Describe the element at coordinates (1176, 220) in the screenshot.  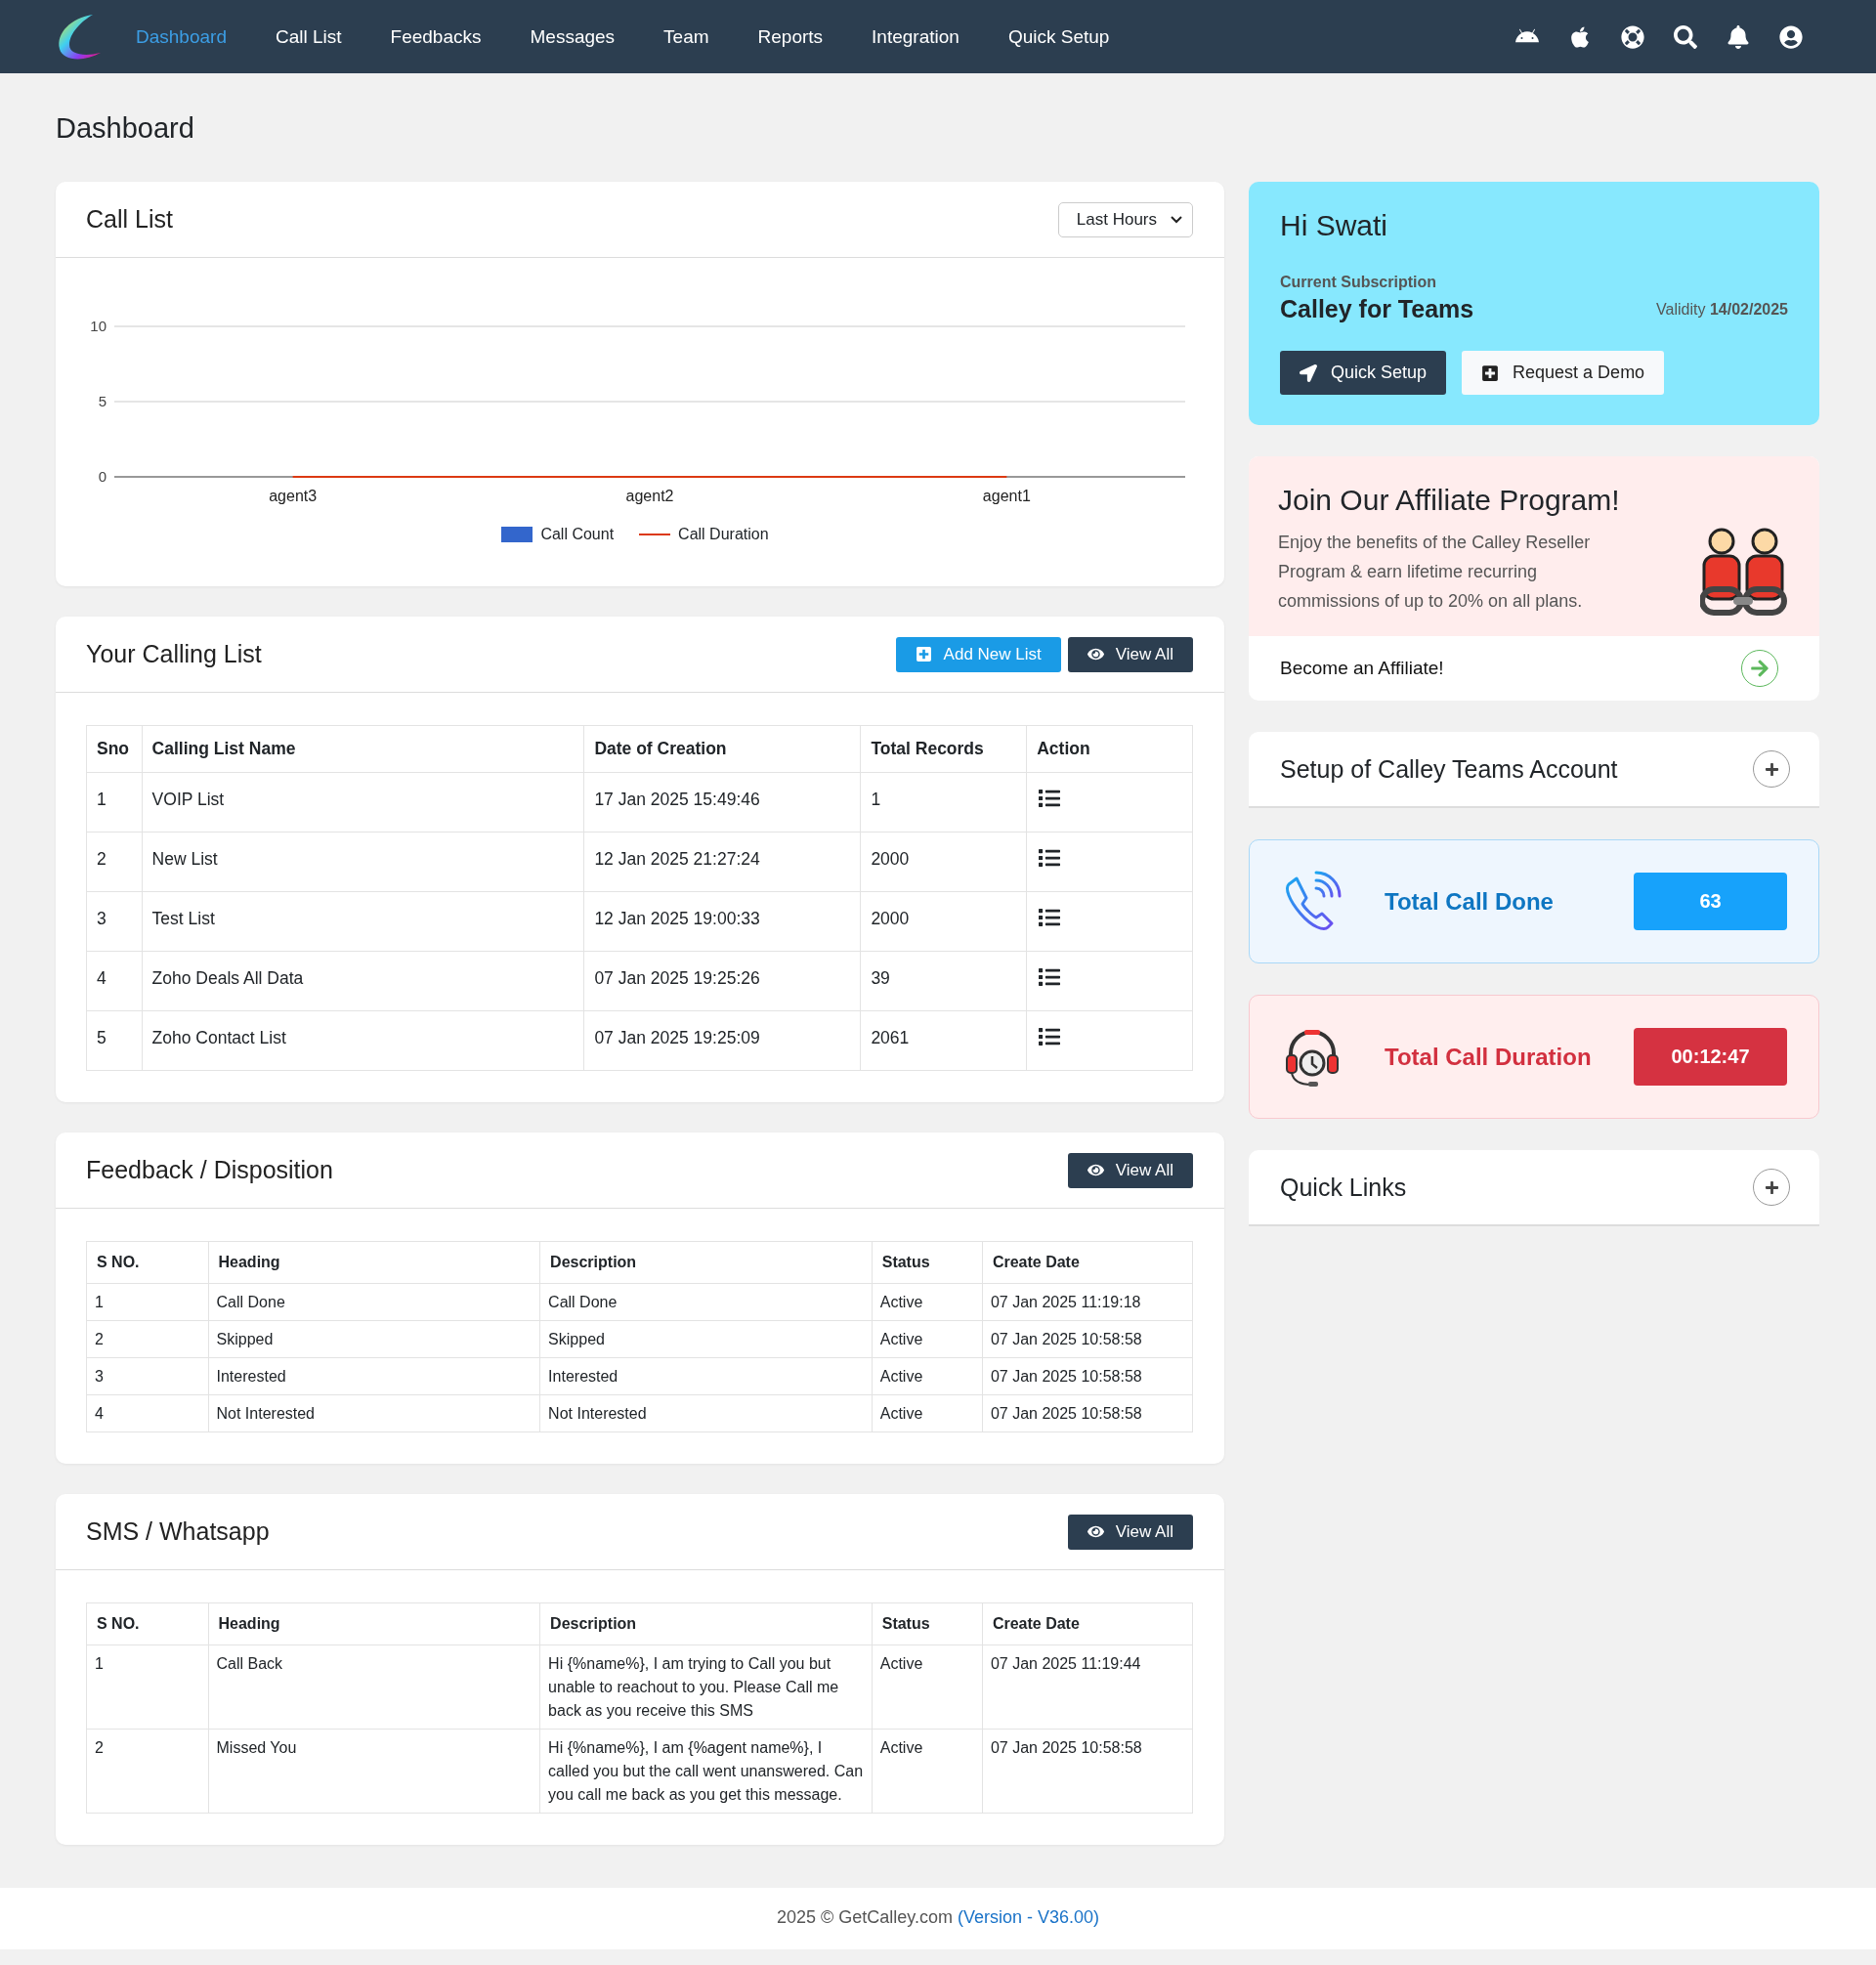
I see `caret-icon` at that location.